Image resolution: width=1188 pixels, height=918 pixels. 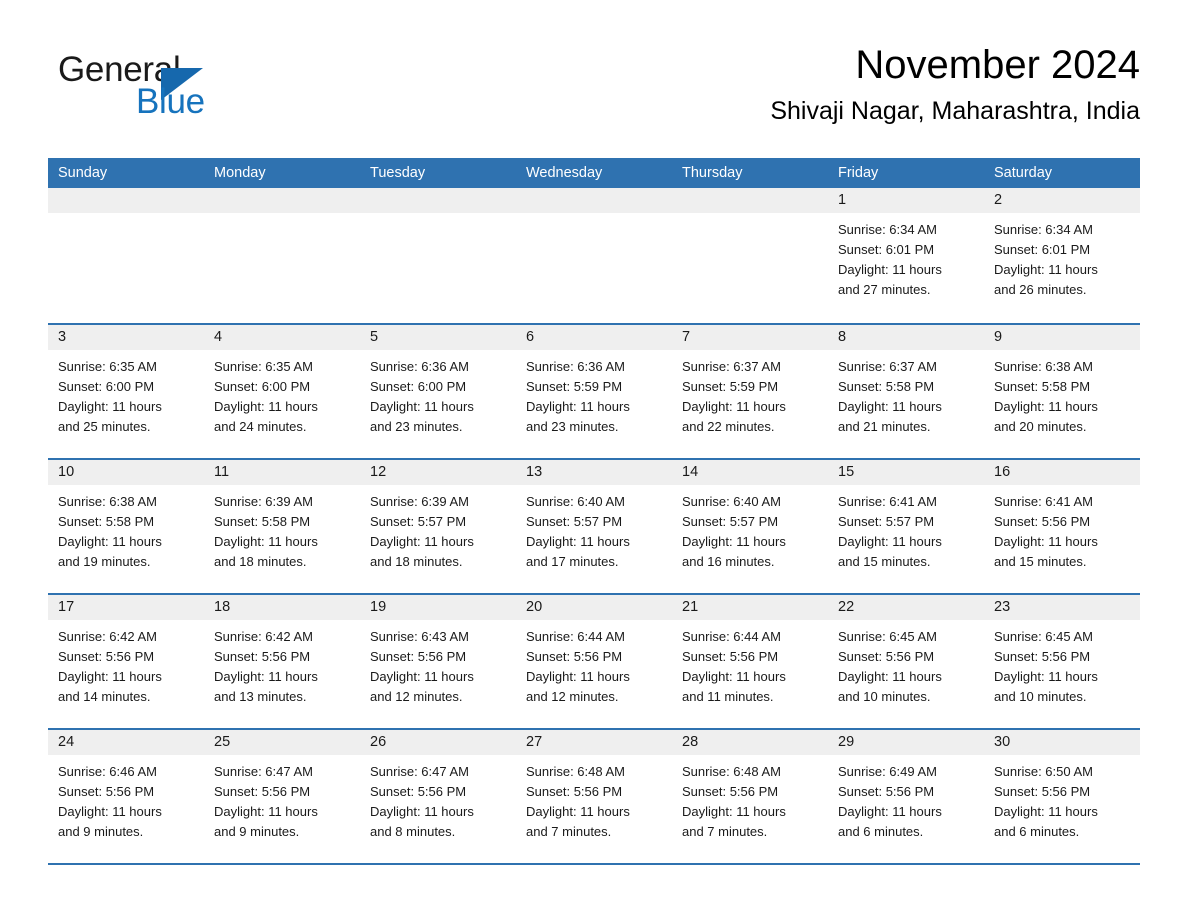 I want to click on daylight-text-line2: and 14 minutes., so click(x=104, y=696).